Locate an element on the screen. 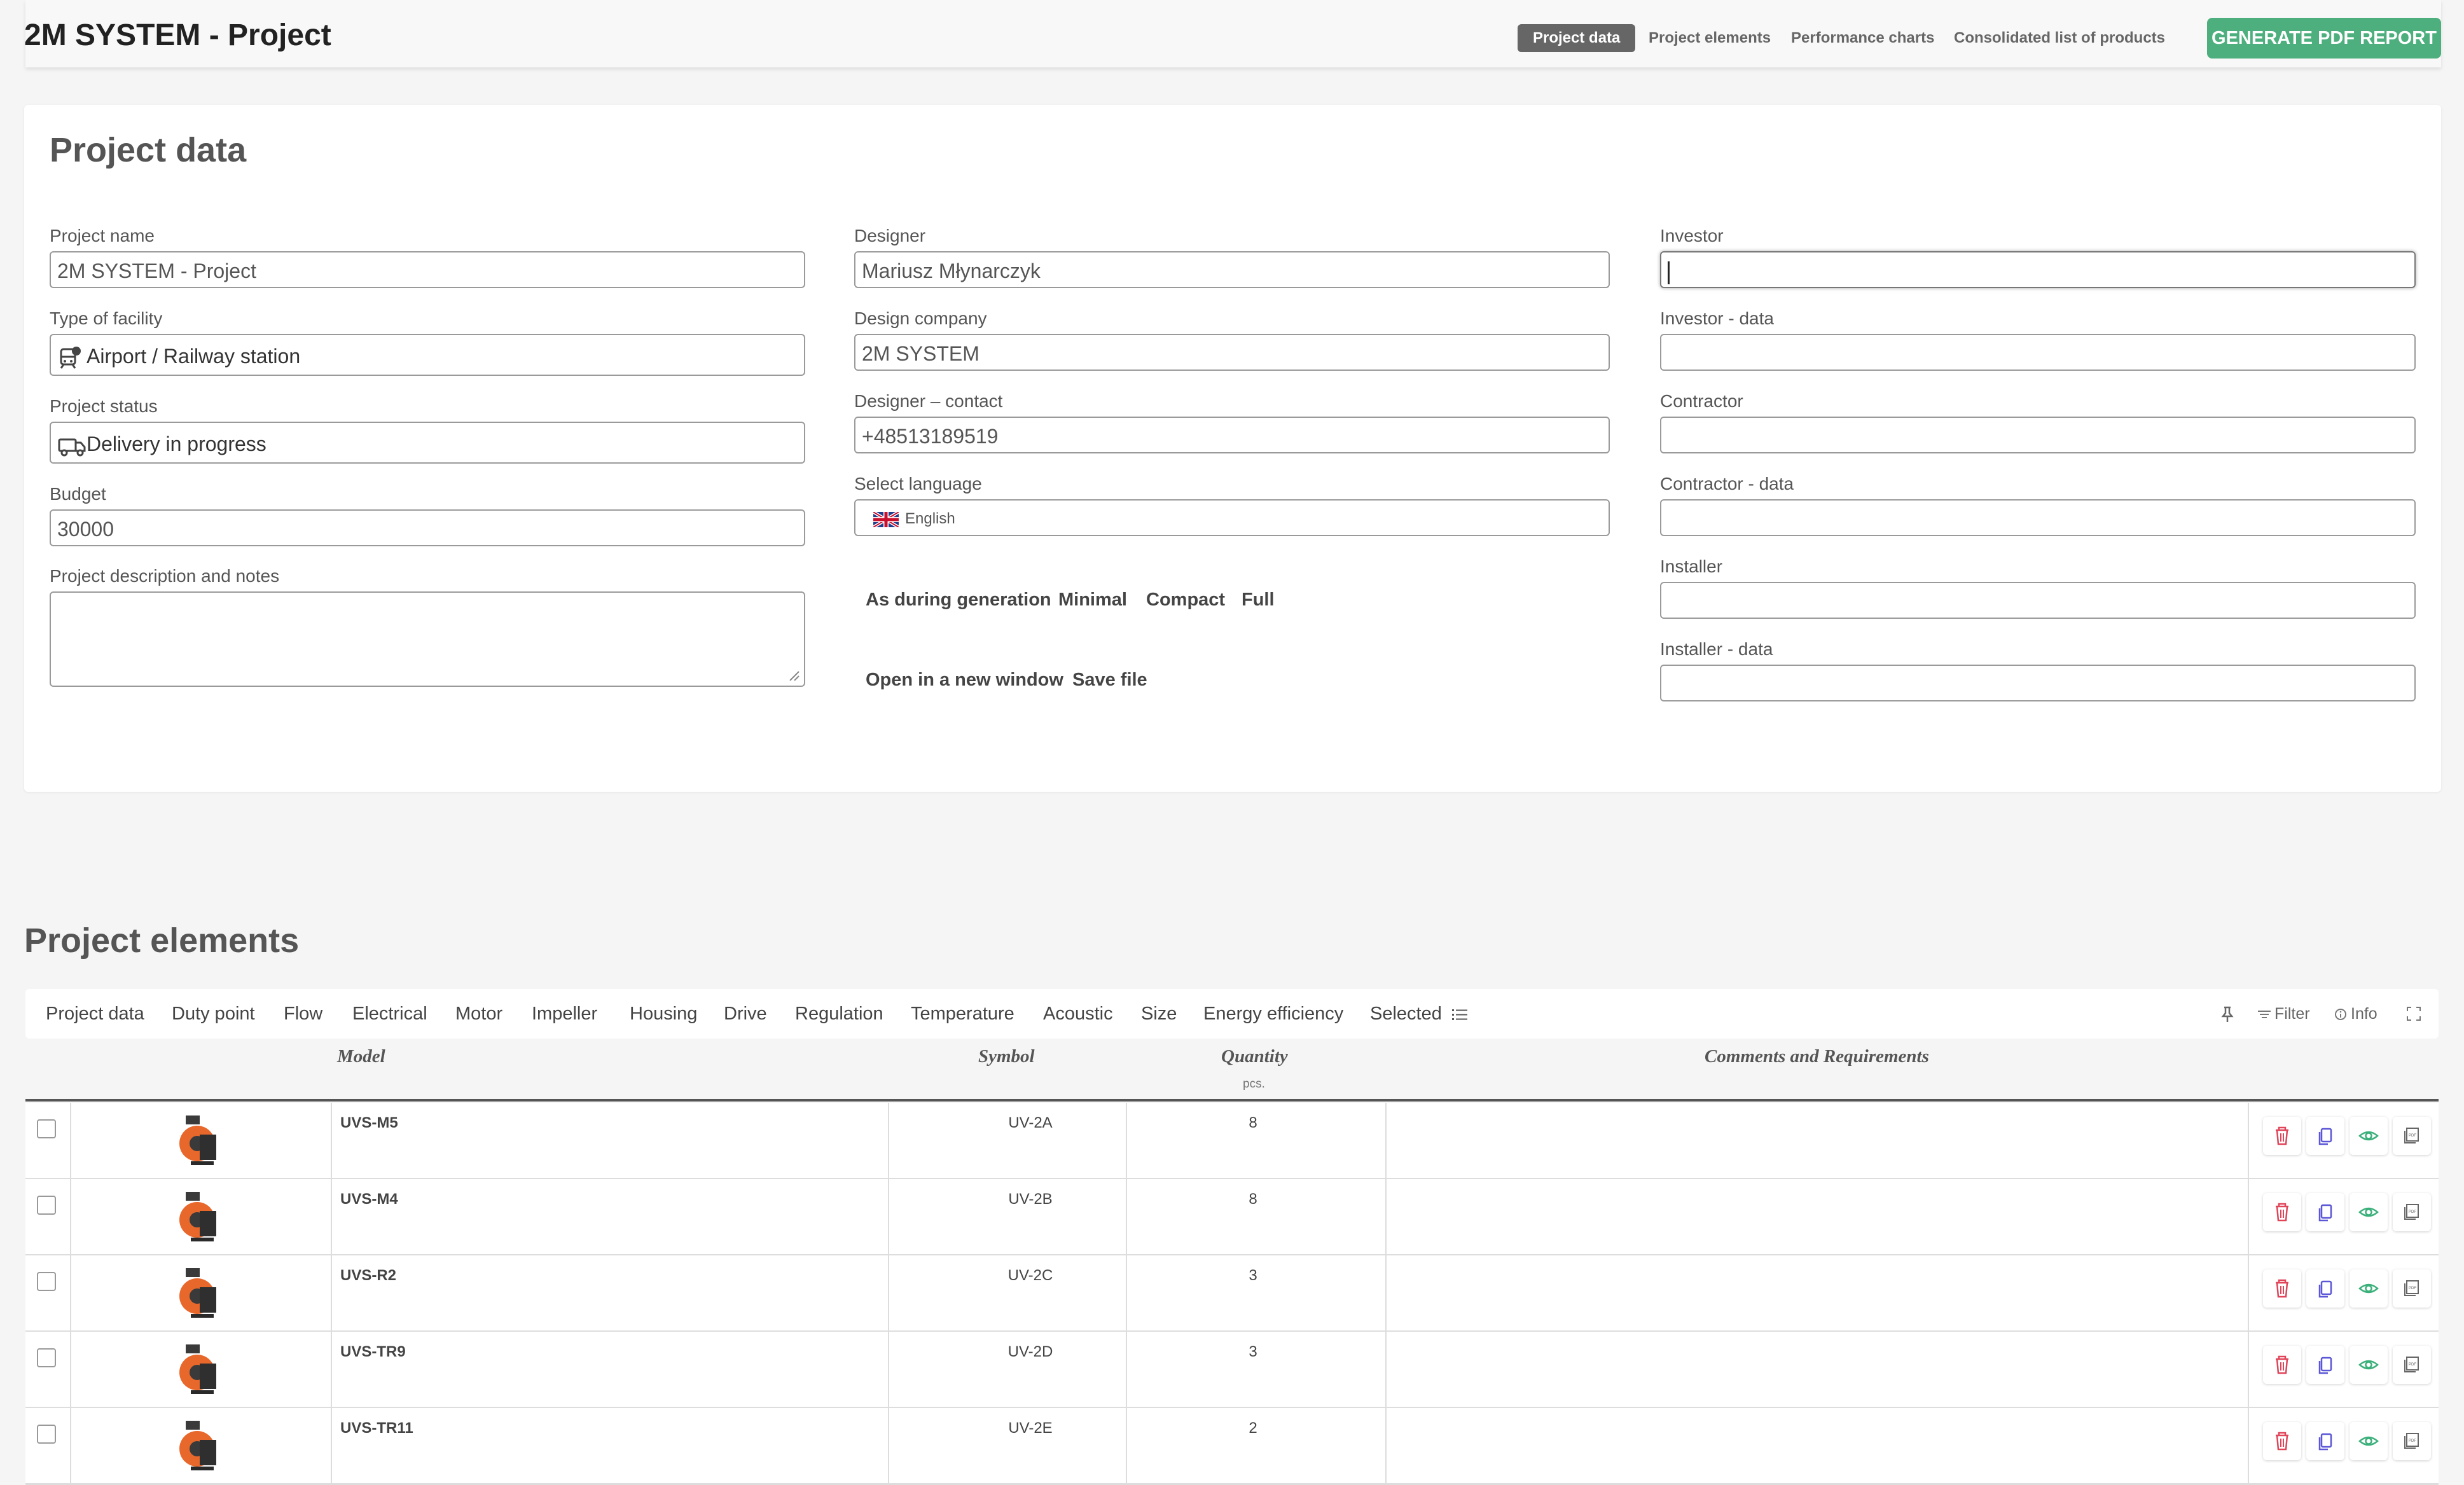 The image size is (2464, 1485). description-textarea is located at coordinates (427, 639).